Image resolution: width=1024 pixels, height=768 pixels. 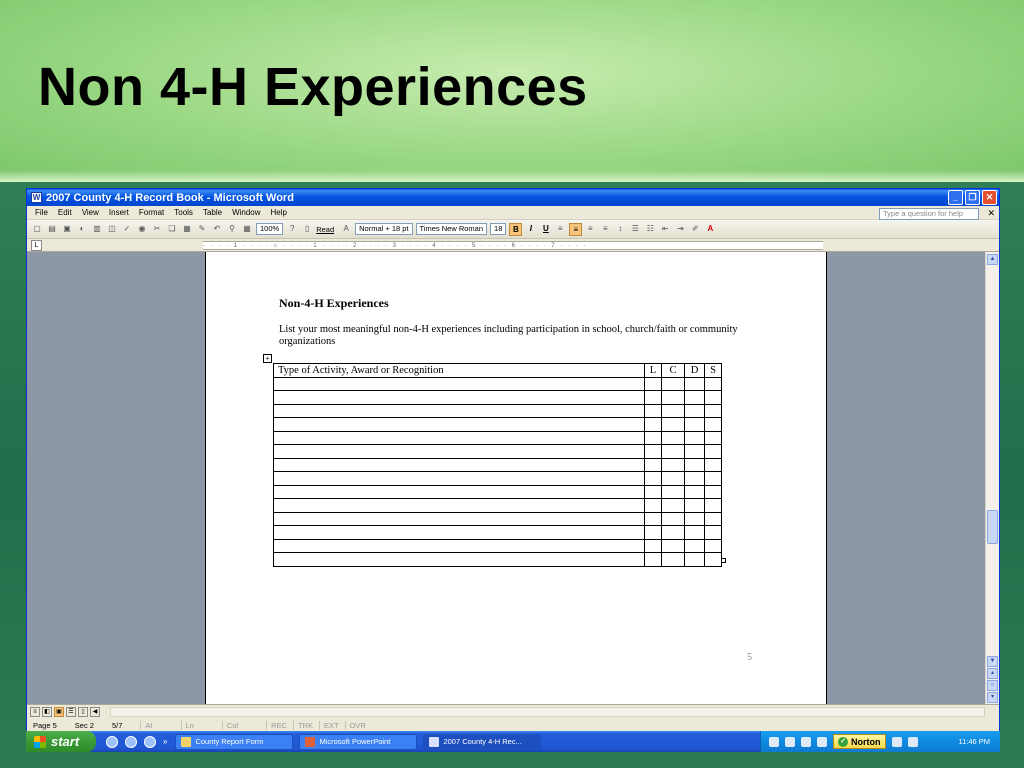 What do you see at coordinates (992, 527) in the screenshot?
I see `scroll-thumb` at bounding box center [992, 527].